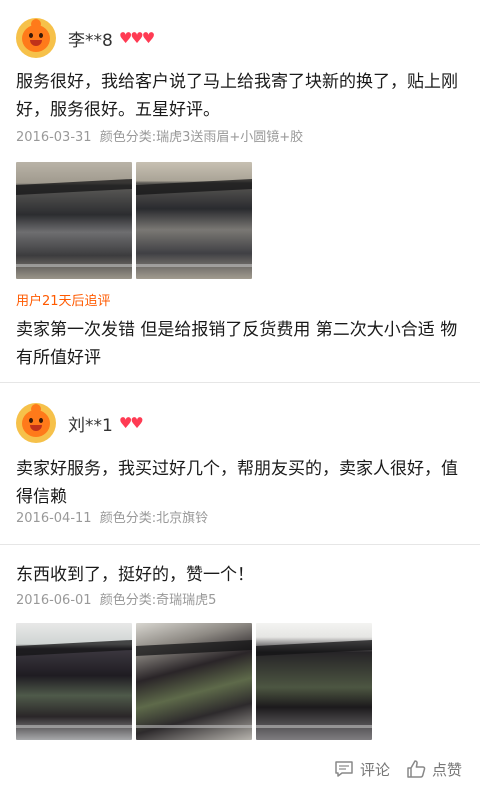  I want to click on thumbs-up-icon, so click(416, 769).